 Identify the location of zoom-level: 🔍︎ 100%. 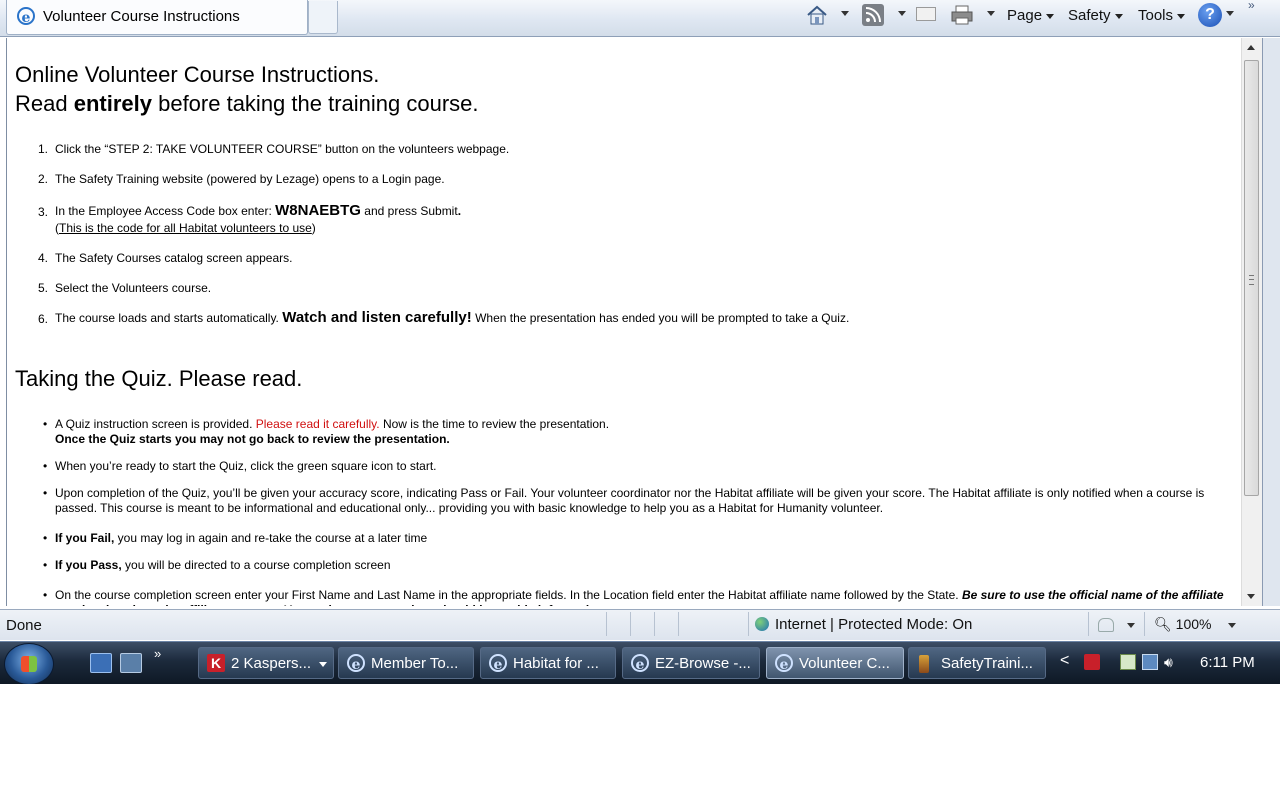
(1182, 624).